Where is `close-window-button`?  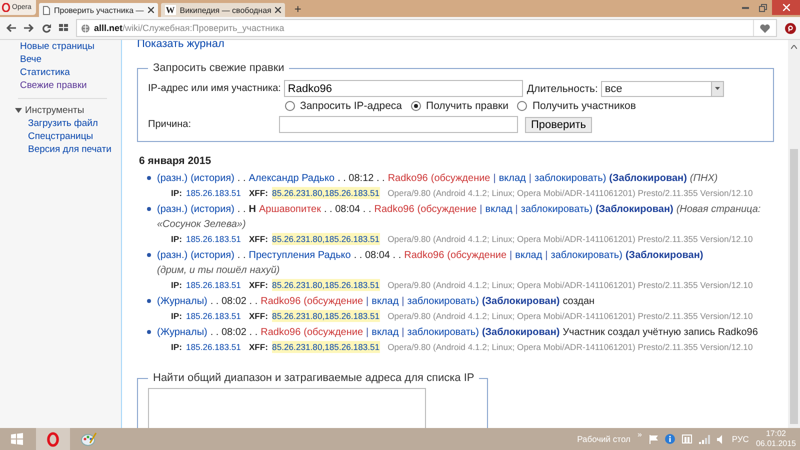 close-window-button is located at coordinates (786, 7).